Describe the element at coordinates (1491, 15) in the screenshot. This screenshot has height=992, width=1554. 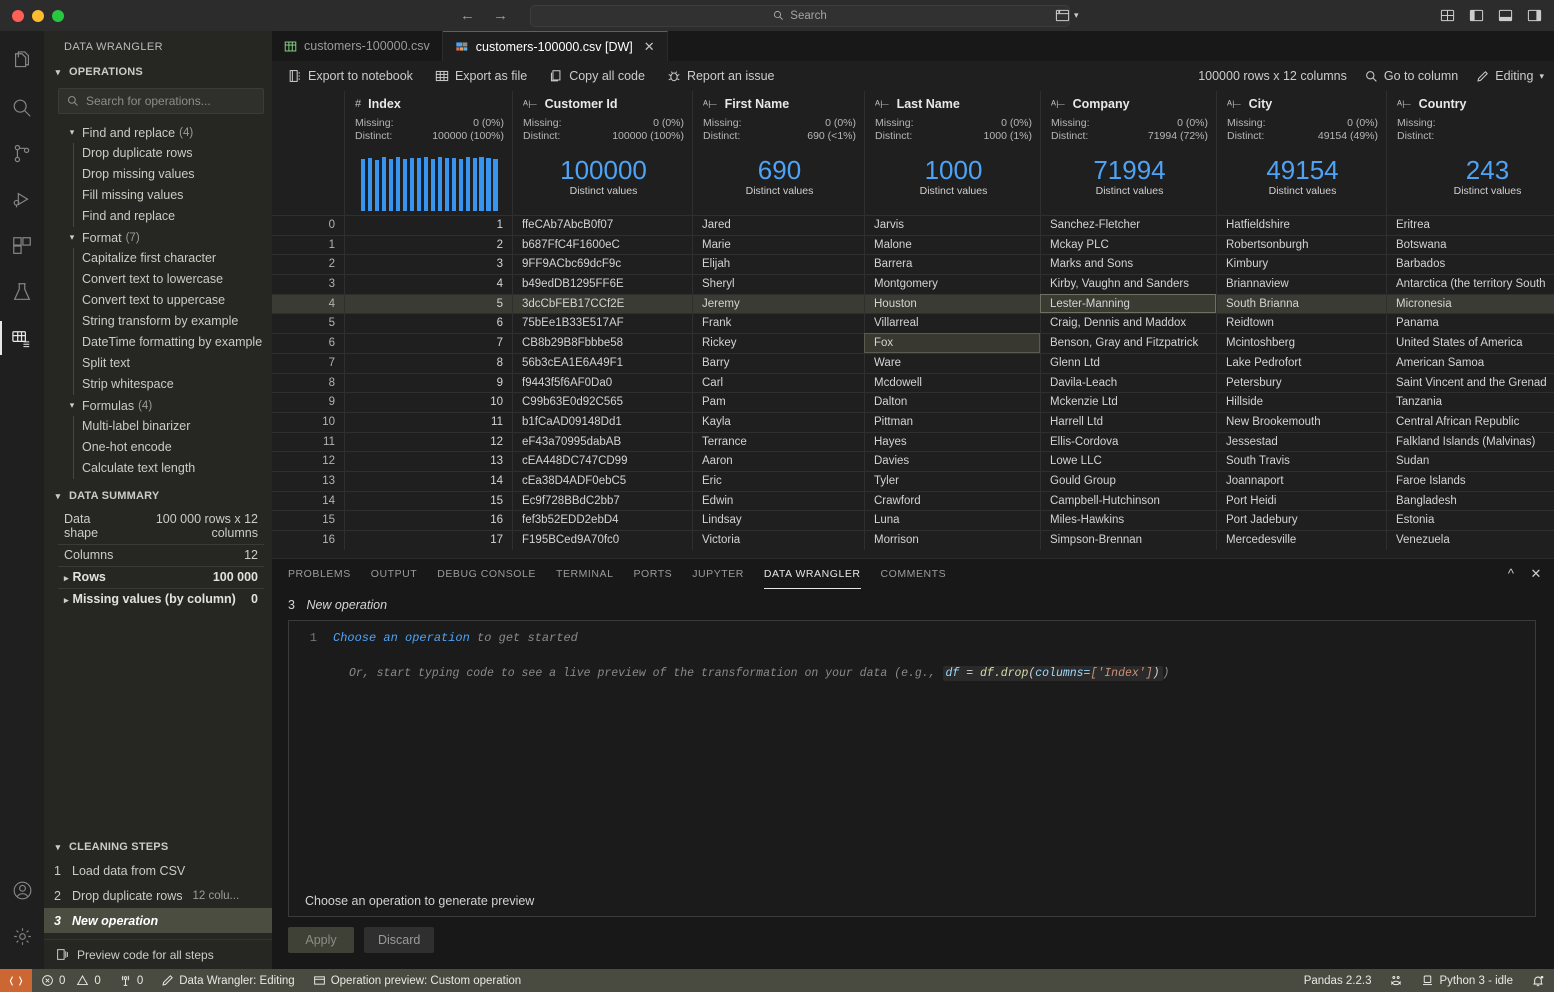
I see `layout-controls` at that location.